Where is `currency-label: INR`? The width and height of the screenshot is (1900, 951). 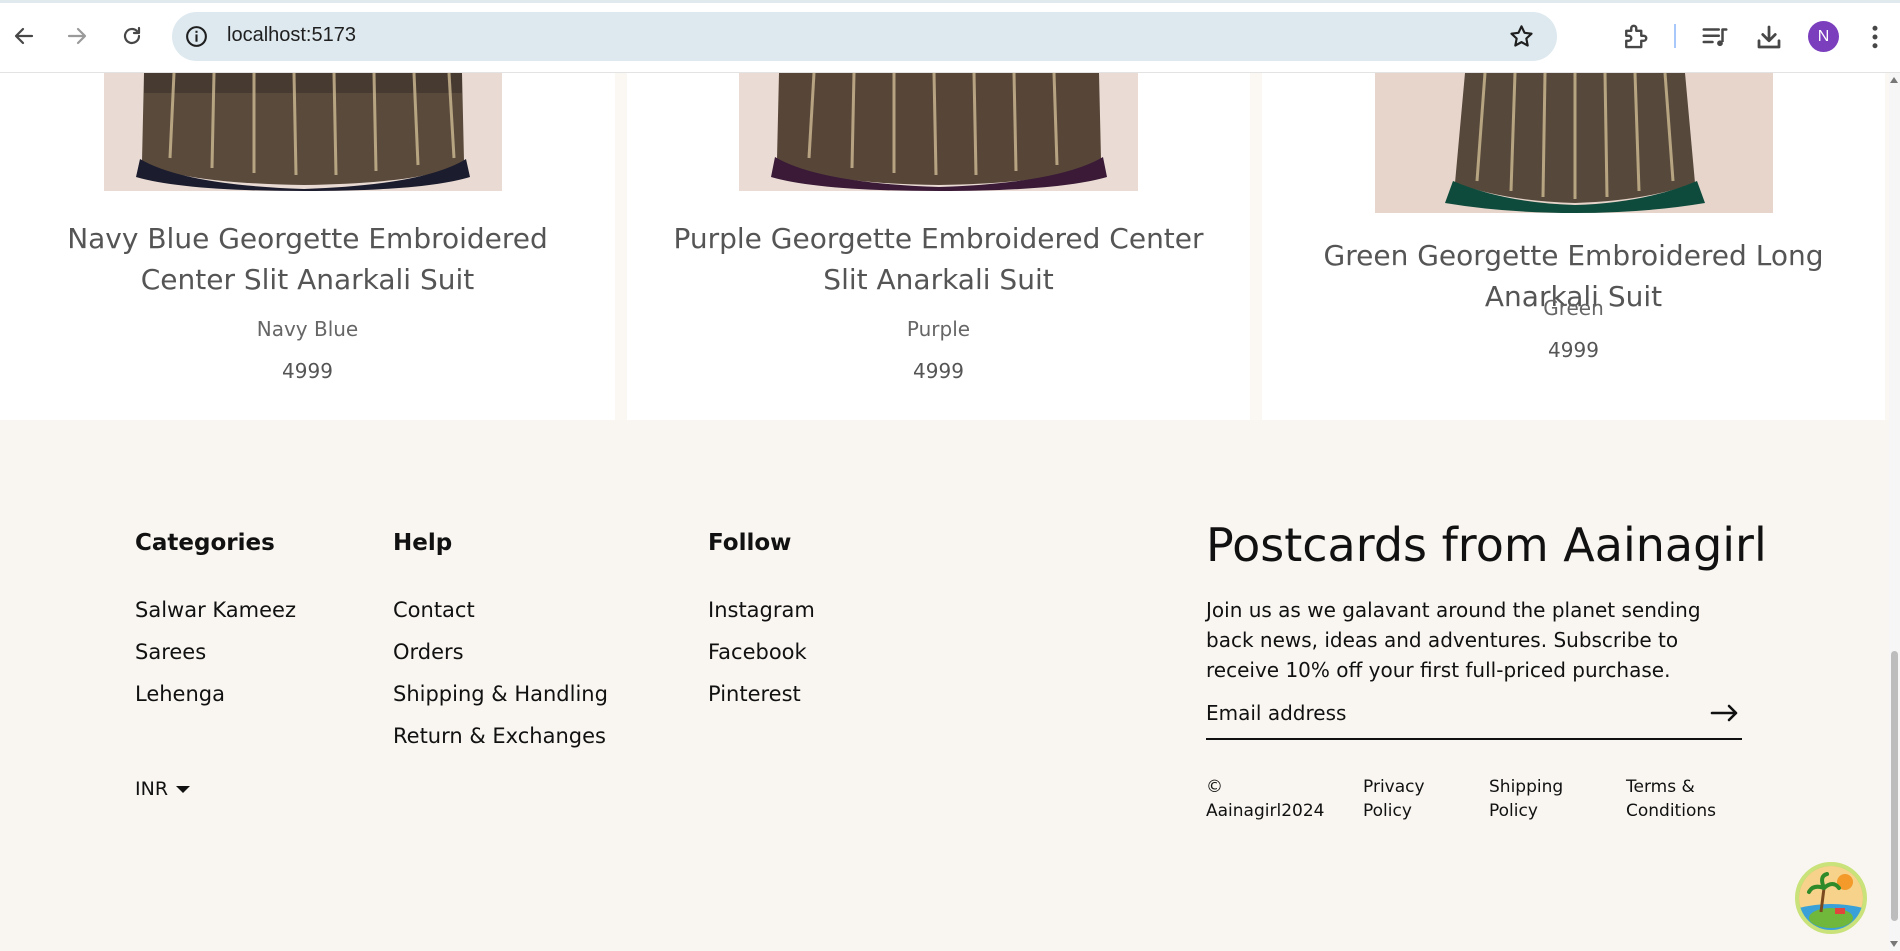 currency-label: INR is located at coordinates (152, 789).